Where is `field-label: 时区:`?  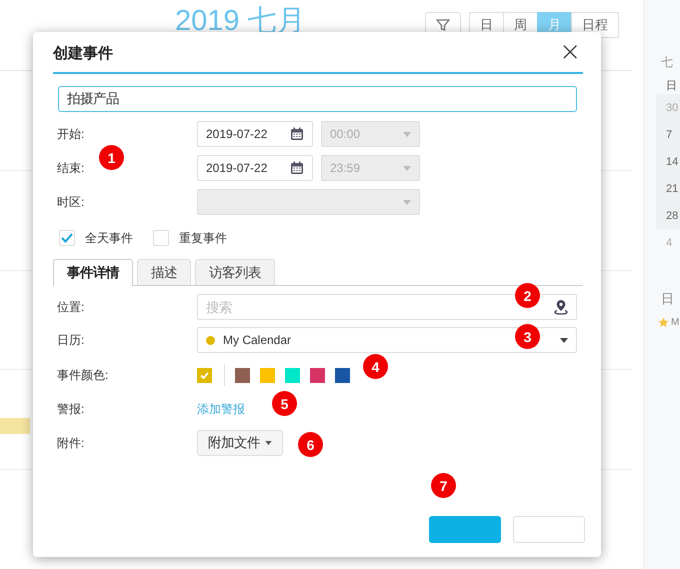
field-label: 时区: is located at coordinates (71, 202).